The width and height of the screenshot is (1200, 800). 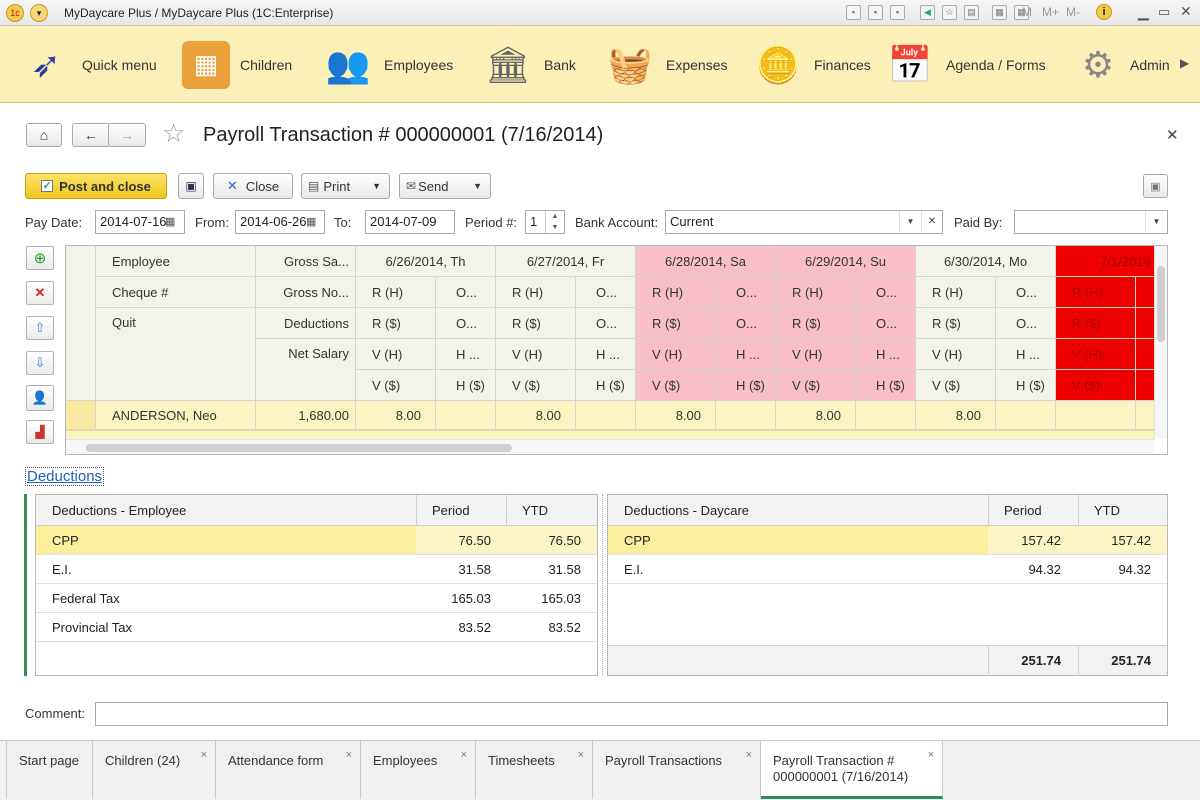 I want to click on forward-button: →, so click(x=127, y=135).